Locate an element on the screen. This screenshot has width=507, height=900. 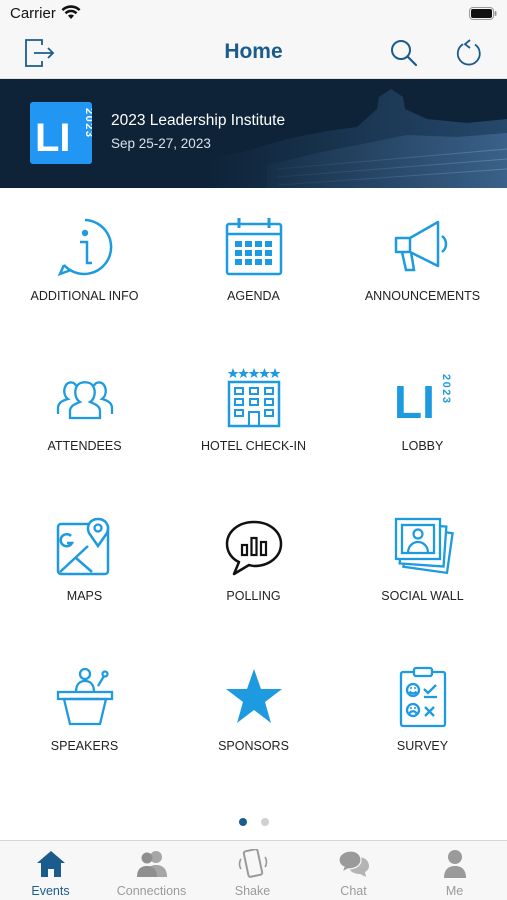
poll-chat-icon is located at coordinates (254, 548).